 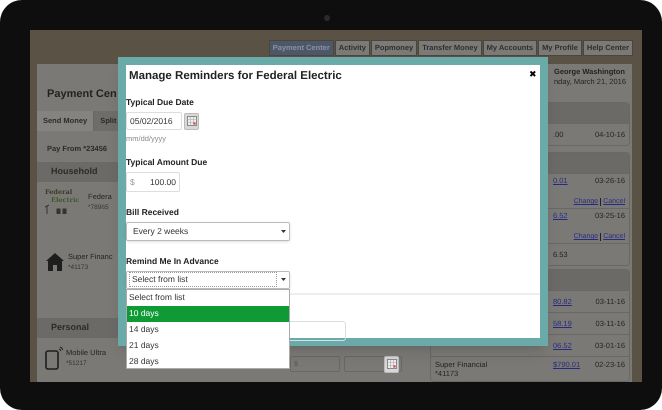 I want to click on close-button: ✖, so click(x=533, y=74).